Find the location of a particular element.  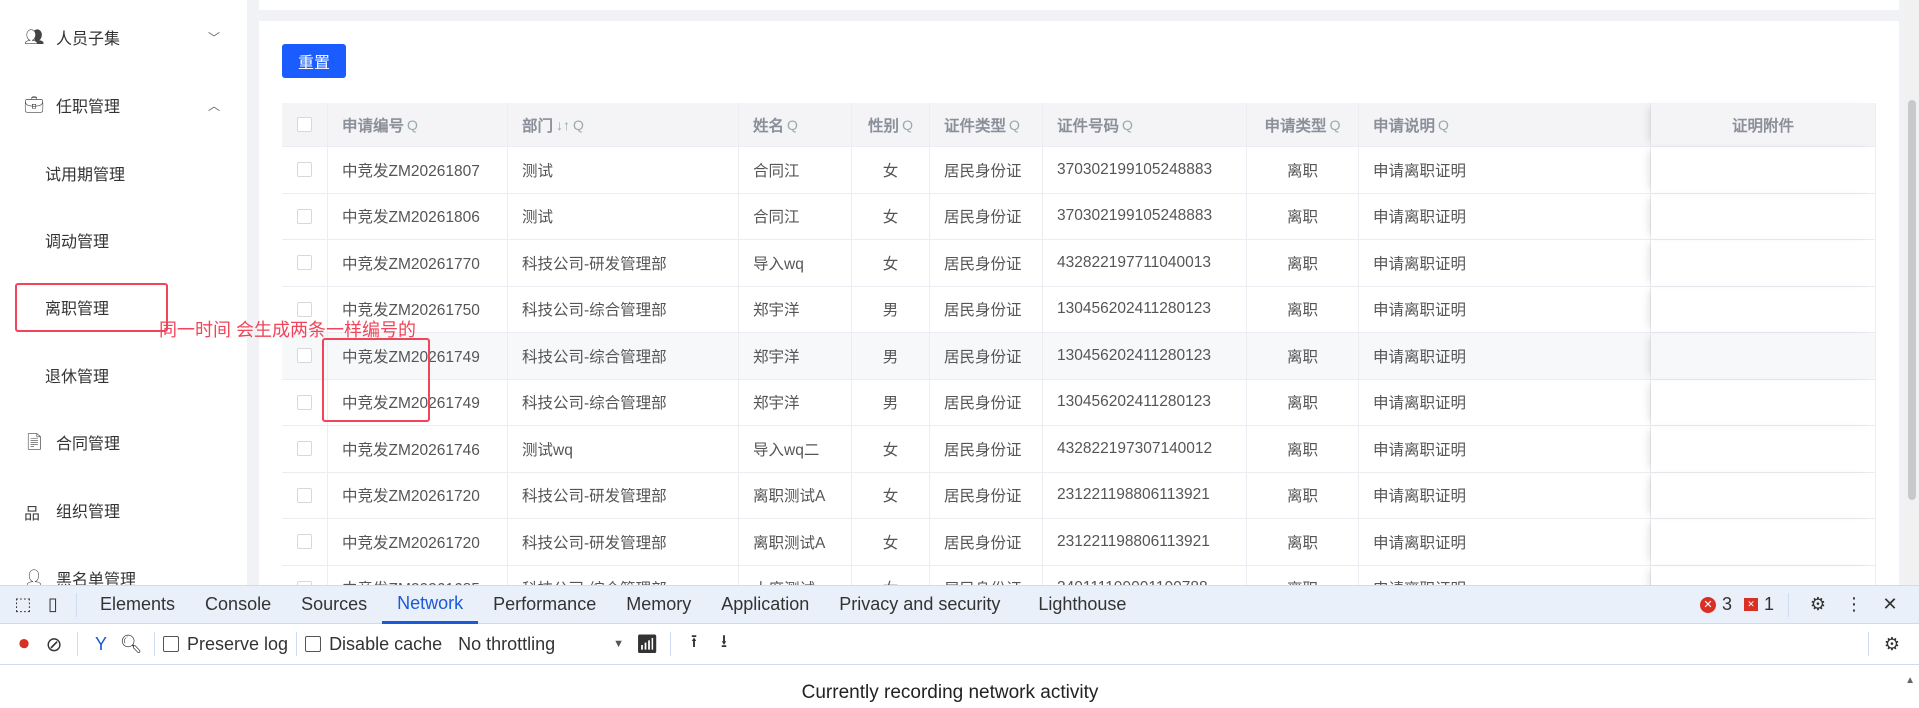

chevron-up-icon: ︿ is located at coordinates (214, 105).